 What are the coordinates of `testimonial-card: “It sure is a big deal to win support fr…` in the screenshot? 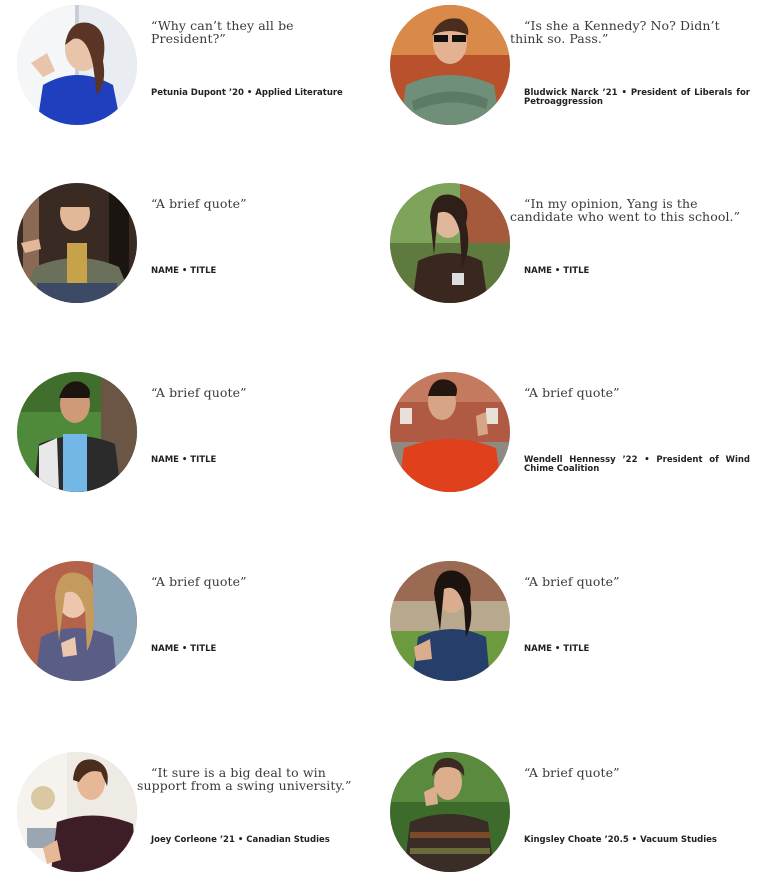 It's located at (202, 817).